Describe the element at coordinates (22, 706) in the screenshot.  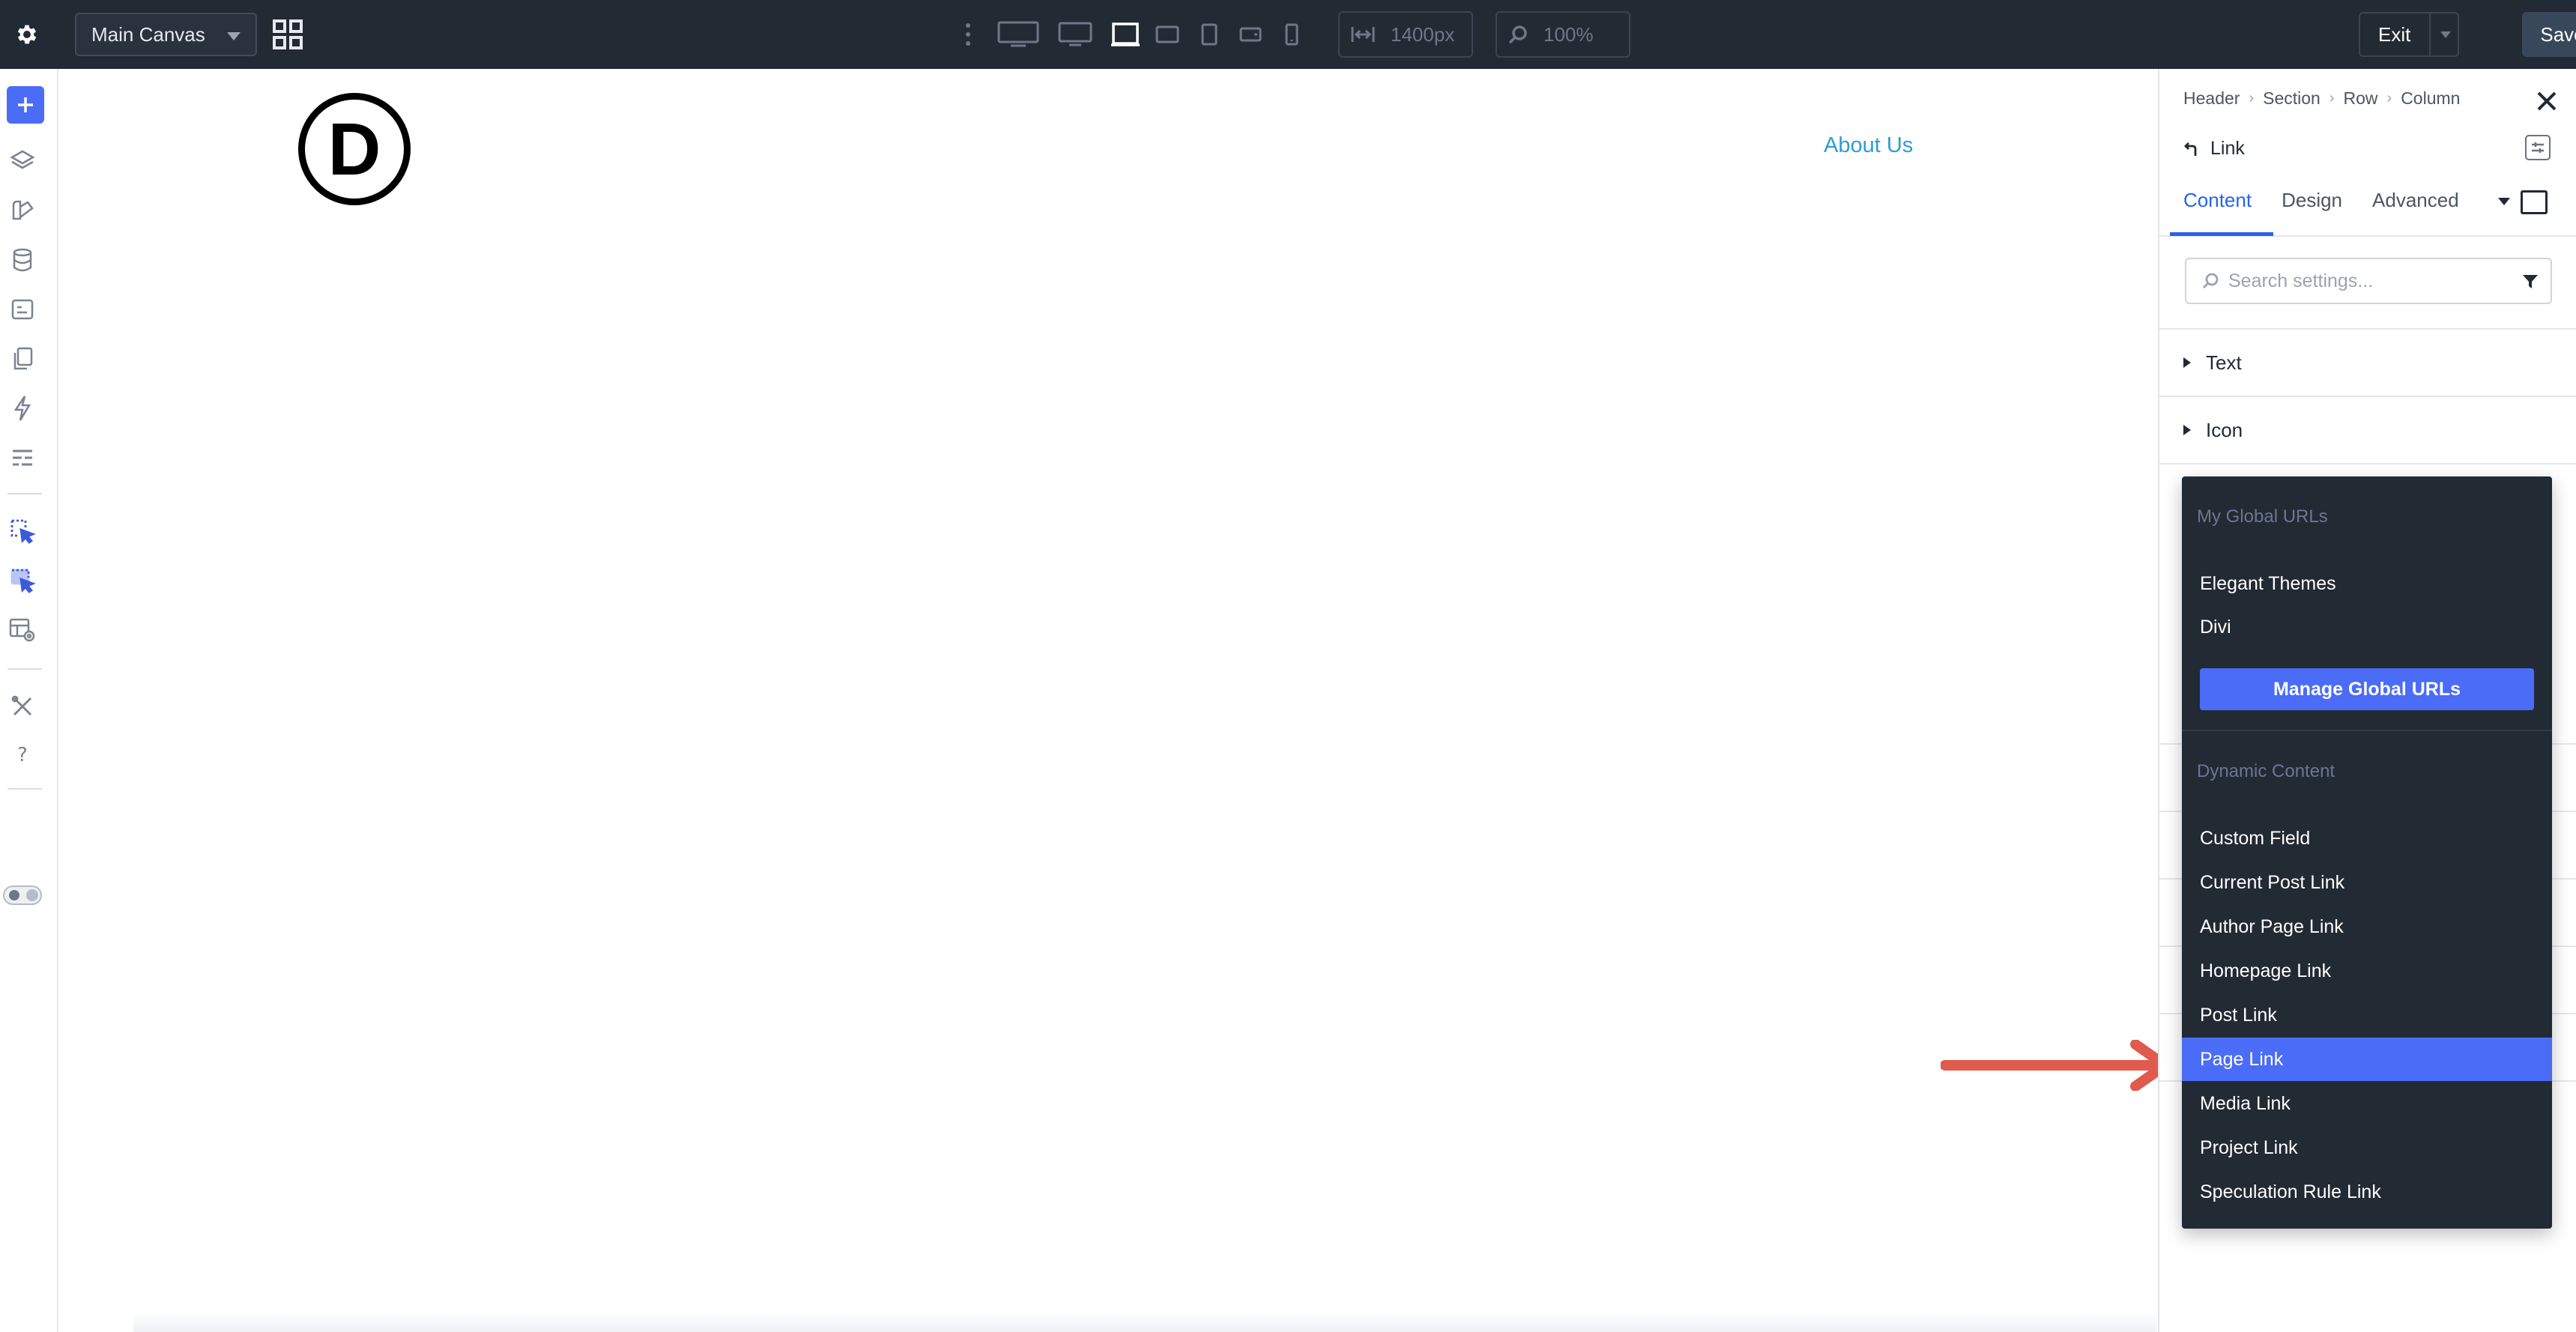
I see `tools-icon` at that location.